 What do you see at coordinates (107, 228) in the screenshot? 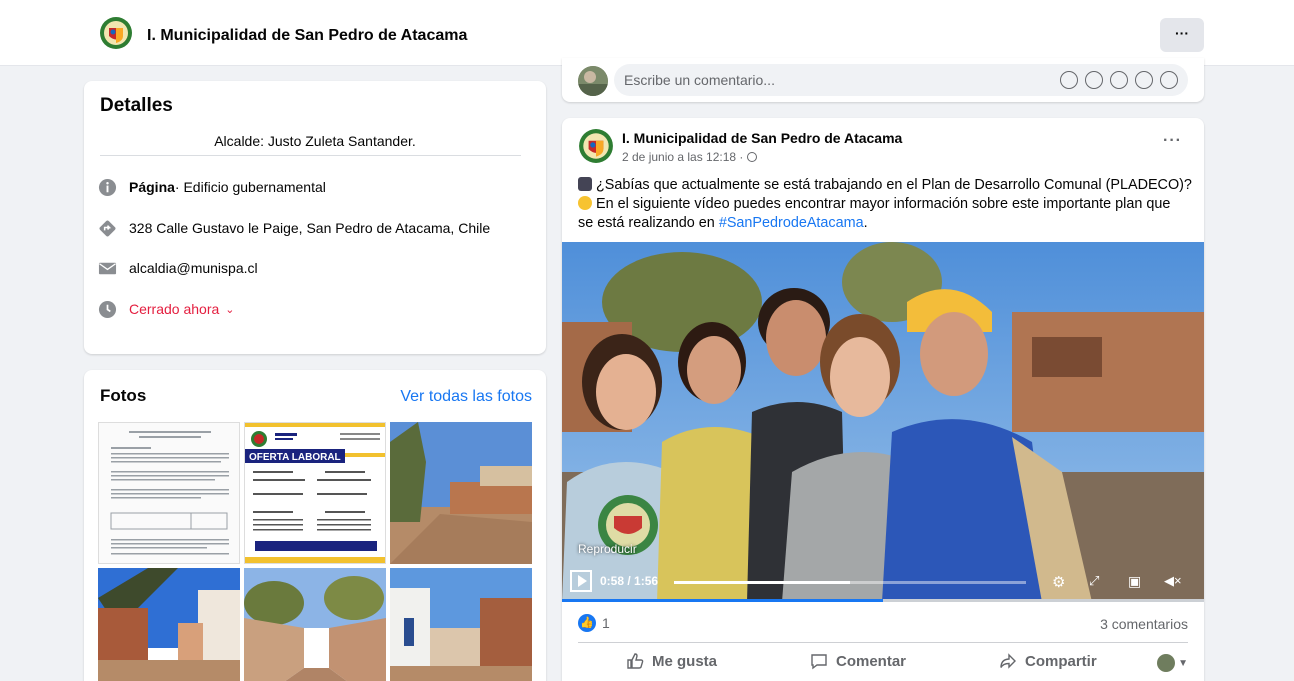
I see `directions-icon` at bounding box center [107, 228].